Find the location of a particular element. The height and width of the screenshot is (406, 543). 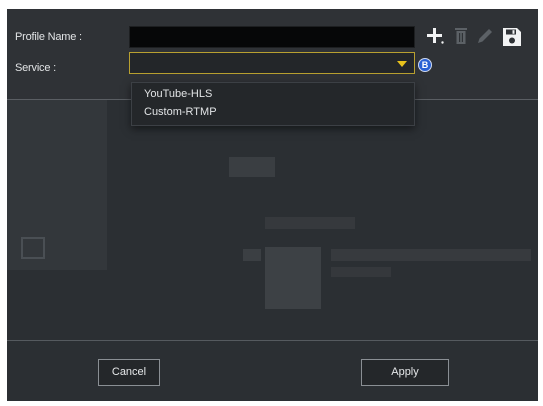

footer-divider is located at coordinates (272, 340).